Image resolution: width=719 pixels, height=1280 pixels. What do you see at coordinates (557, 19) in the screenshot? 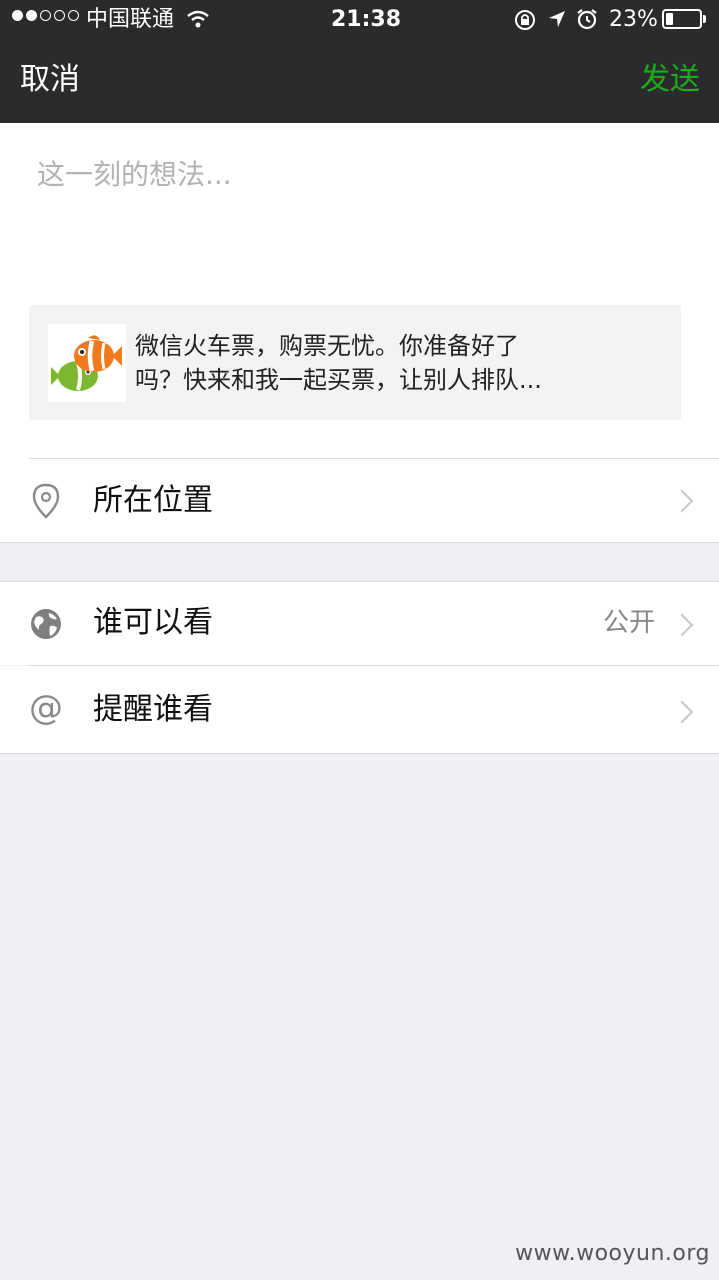
I see `location-arrow-icon` at bounding box center [557, 19].